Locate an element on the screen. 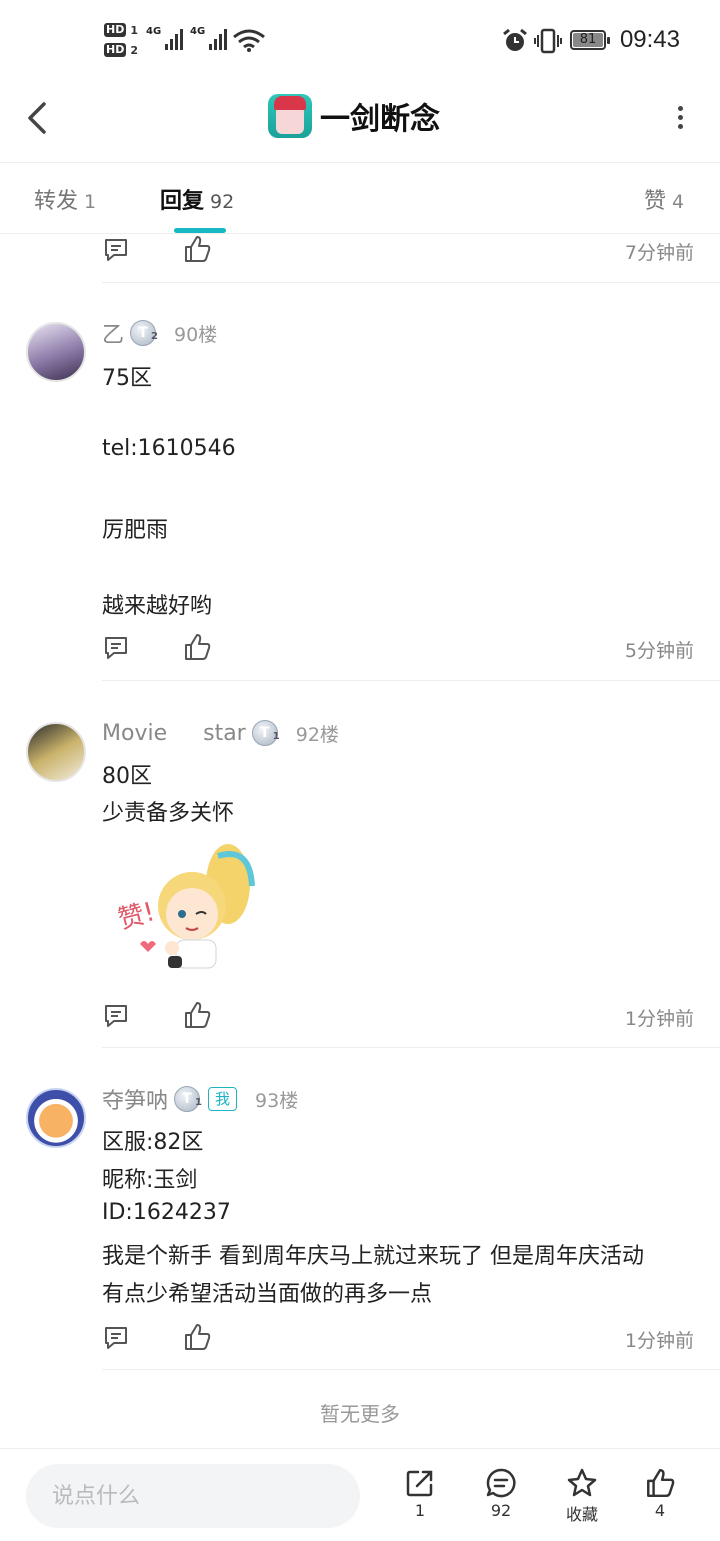 This screenshot has height=1541, width=720. username-part: Movie is located at coordinates (134, 733).